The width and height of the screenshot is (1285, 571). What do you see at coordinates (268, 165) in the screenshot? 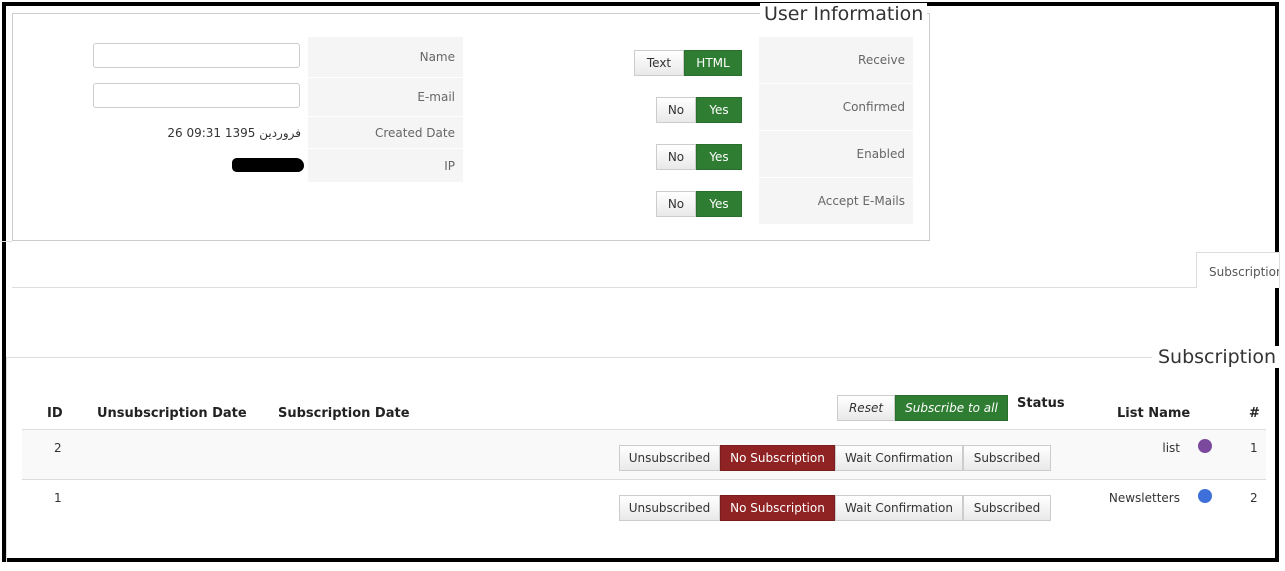
I see `ip-redaction` at bounding box center [268, 165].